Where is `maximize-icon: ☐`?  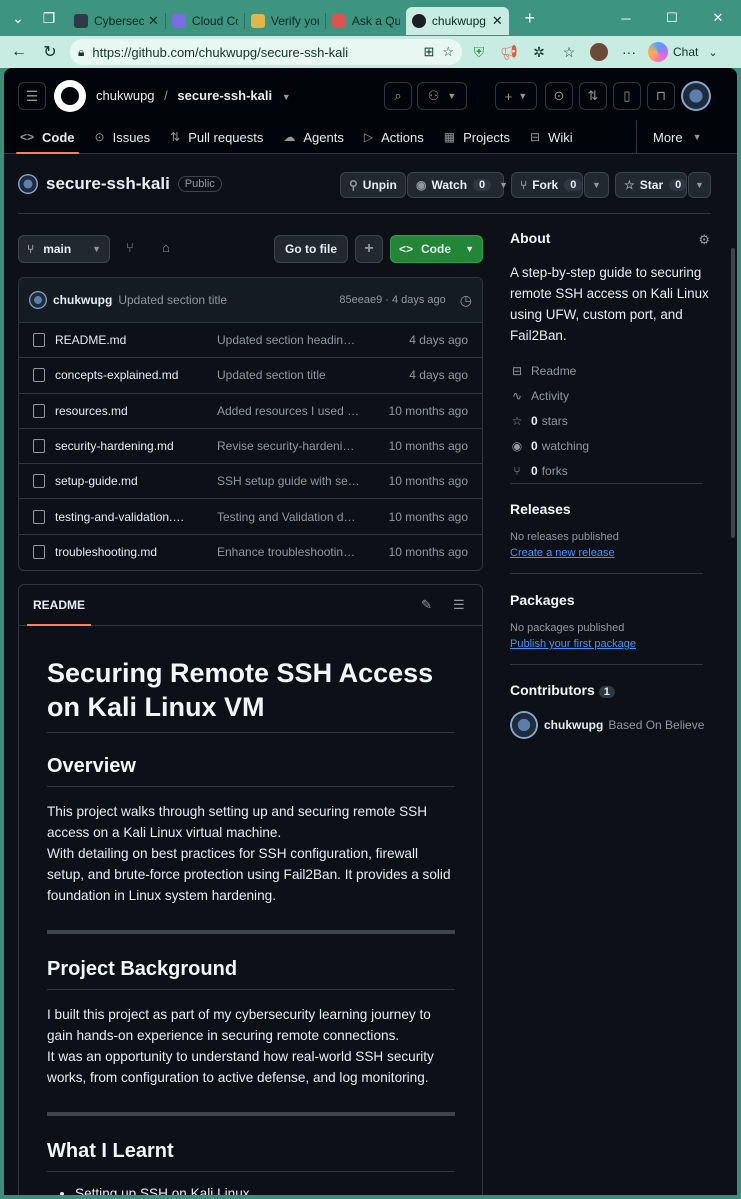 maximize-icon: ☐ is located at coordinates (672, 18).